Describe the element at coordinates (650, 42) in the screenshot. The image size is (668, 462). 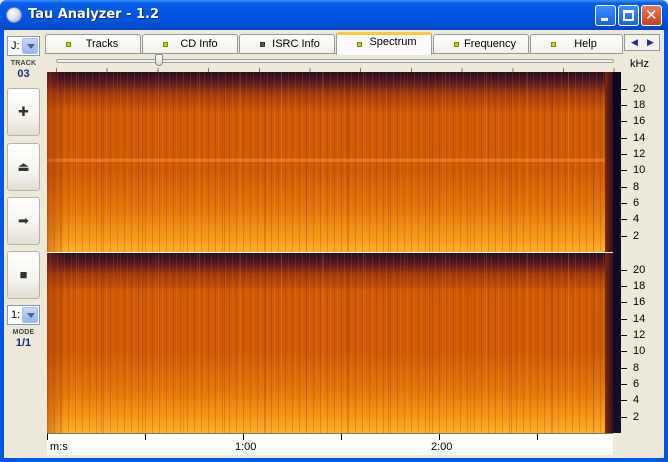
I see `chevron-right-icon: ▶` at that location.